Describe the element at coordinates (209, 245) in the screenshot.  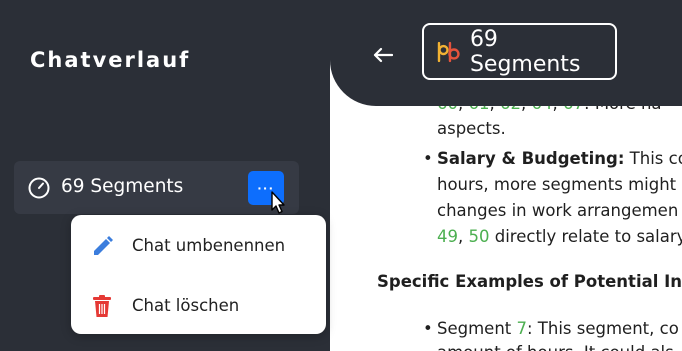
I see `rename-chat-label: Chat umbenennen` at that location.